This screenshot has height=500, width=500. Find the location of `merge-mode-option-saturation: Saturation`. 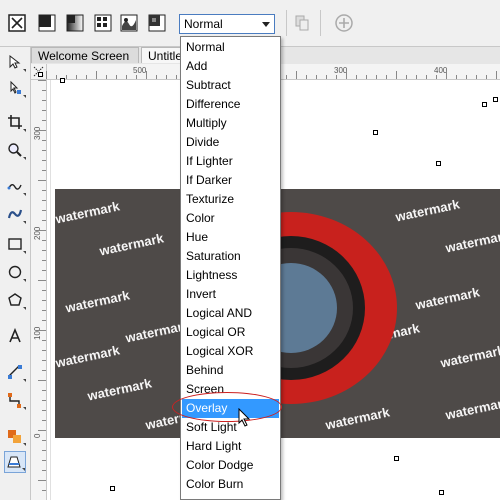

merge-mode-option-saturation: Saturation is located at coordinates (230, 256).